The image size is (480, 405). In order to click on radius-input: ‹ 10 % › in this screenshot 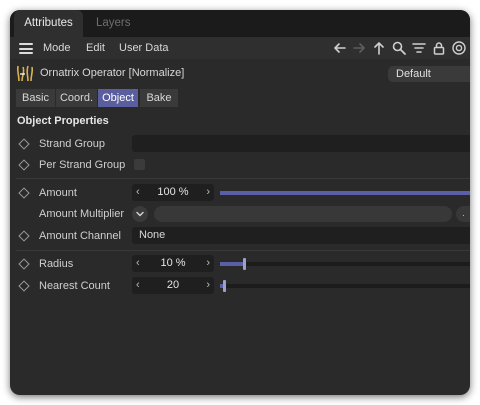, I will do `click(173, 263)`.